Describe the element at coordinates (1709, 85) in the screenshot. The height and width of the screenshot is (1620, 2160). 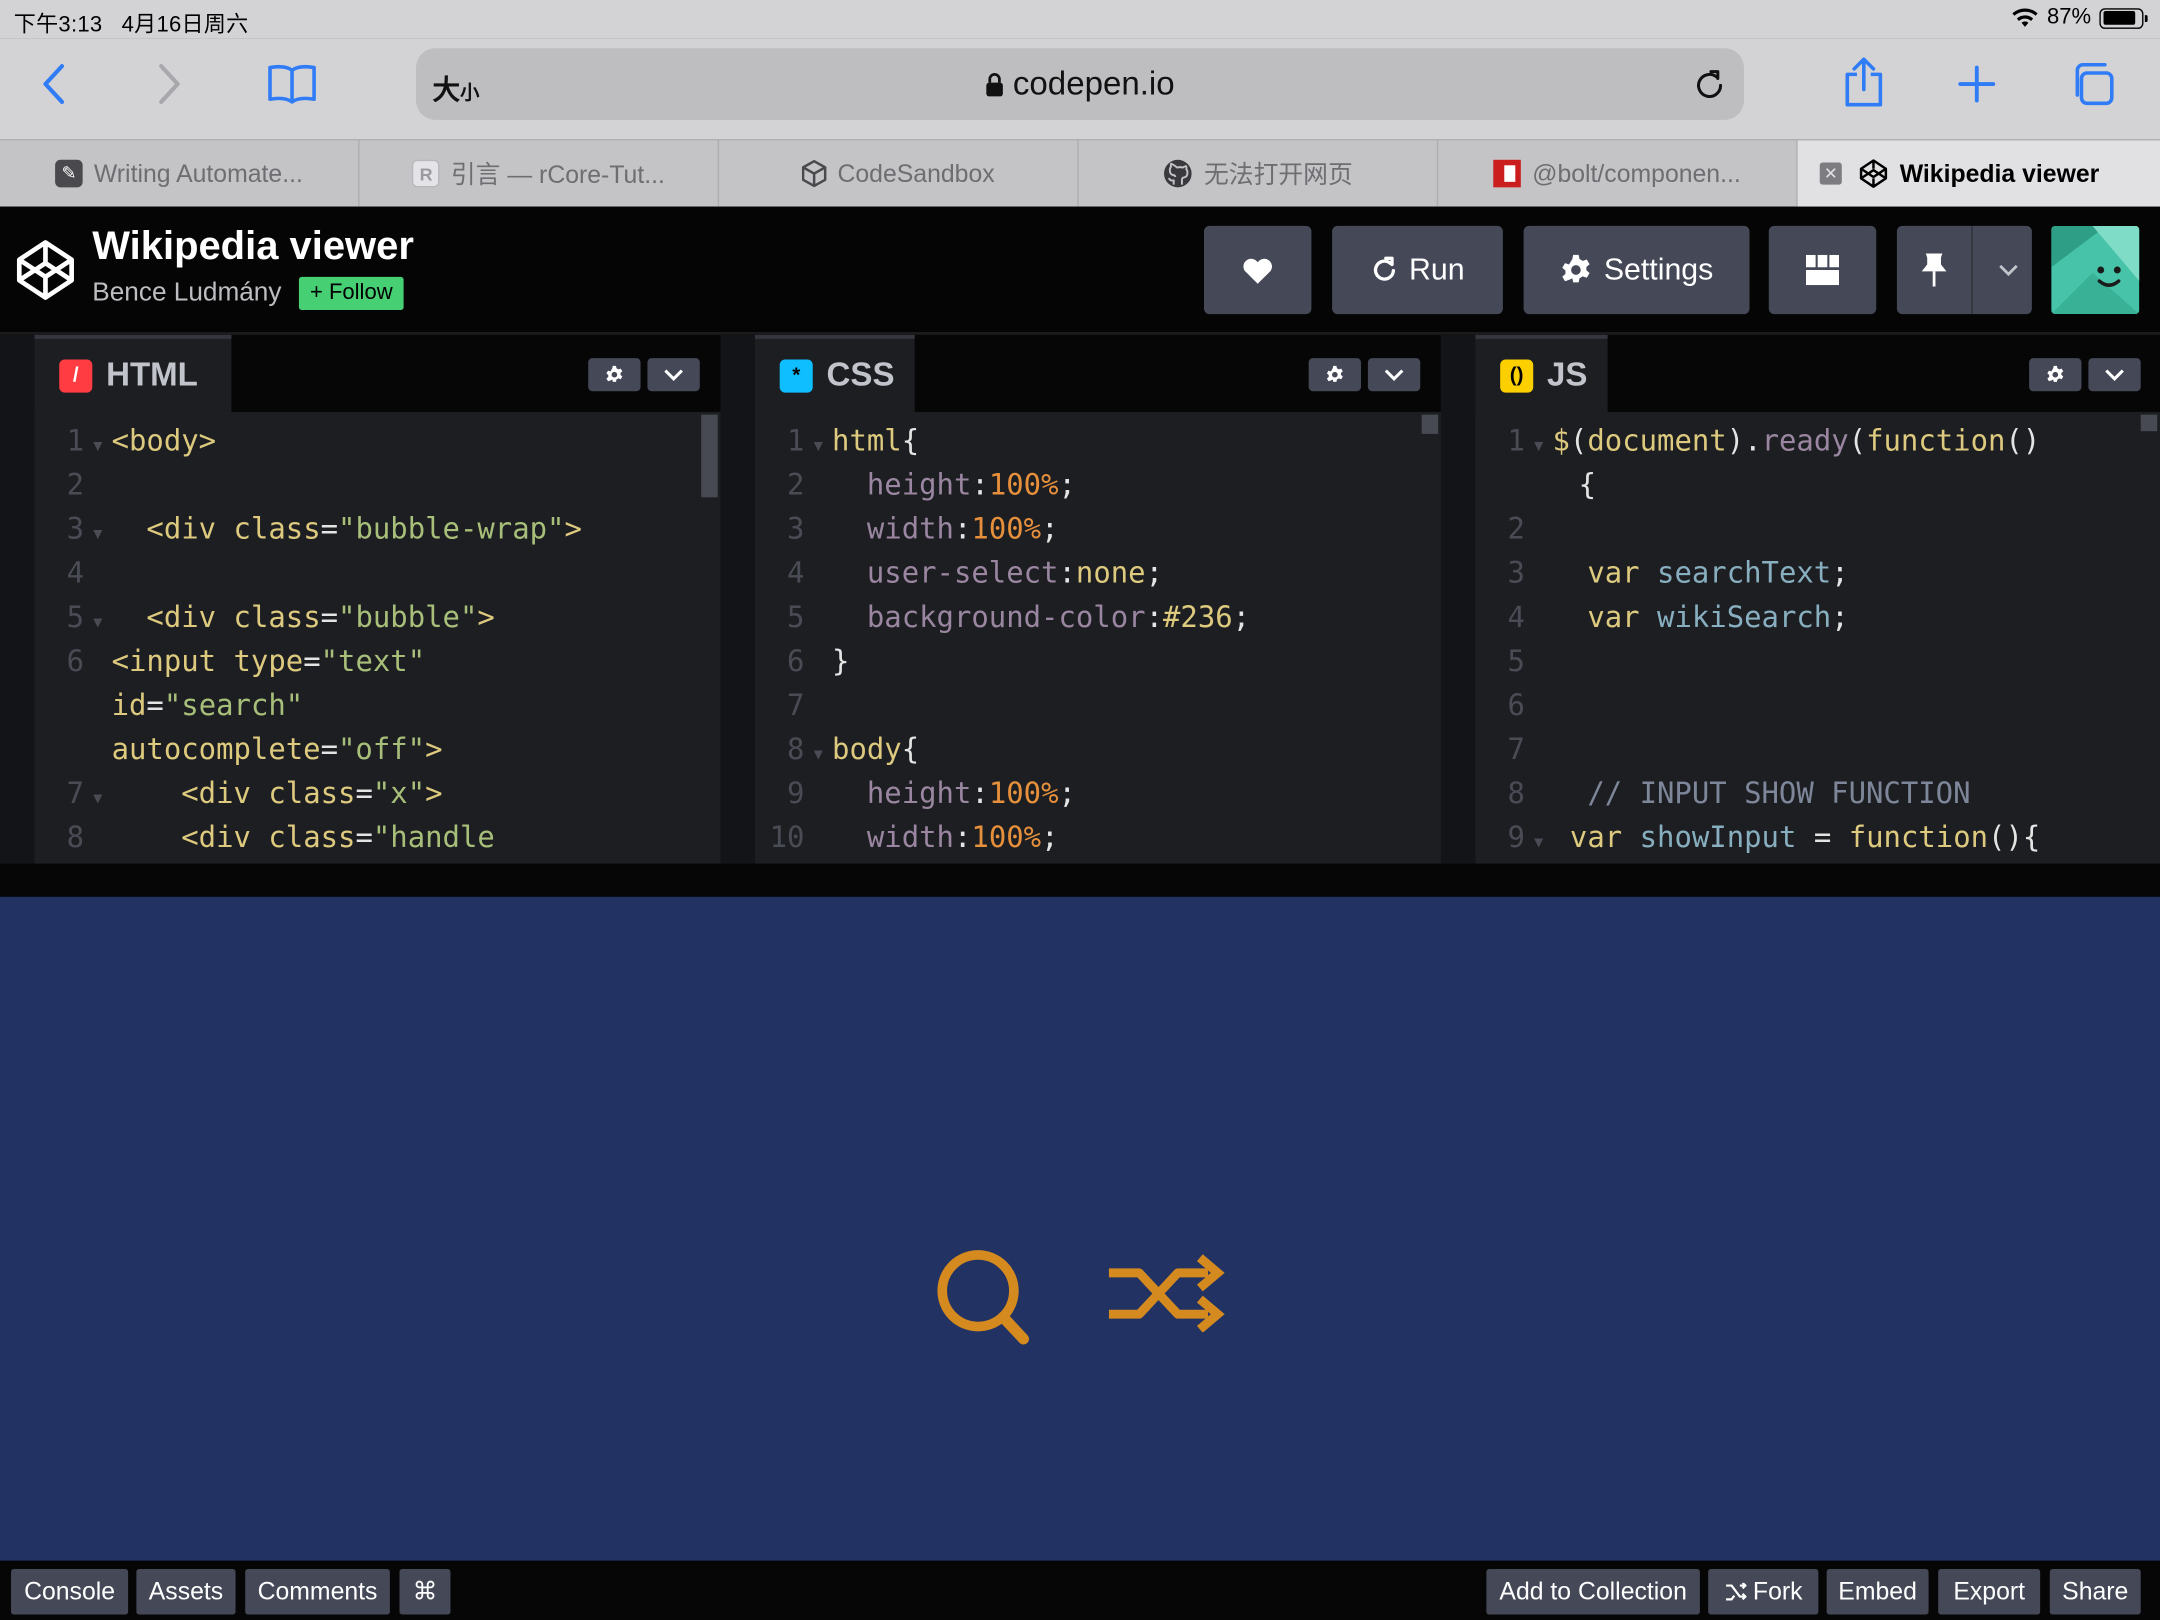
I see `reload-button` at that location.